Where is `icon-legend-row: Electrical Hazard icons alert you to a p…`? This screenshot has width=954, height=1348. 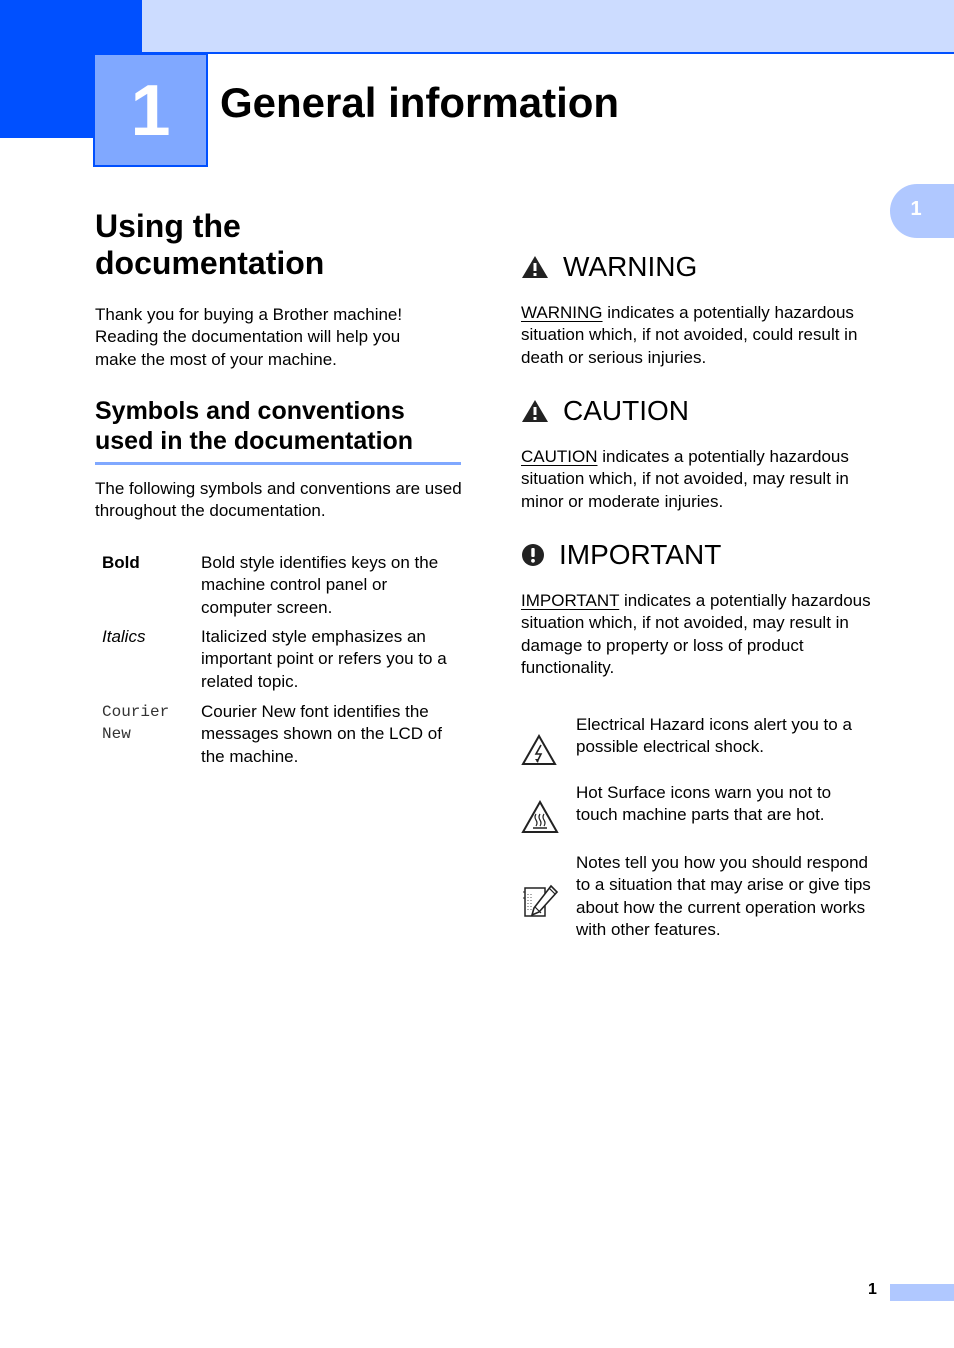 icon-legend-row: Electrical Hazard icons alert you to a p… is located at coordinates (701, 744).